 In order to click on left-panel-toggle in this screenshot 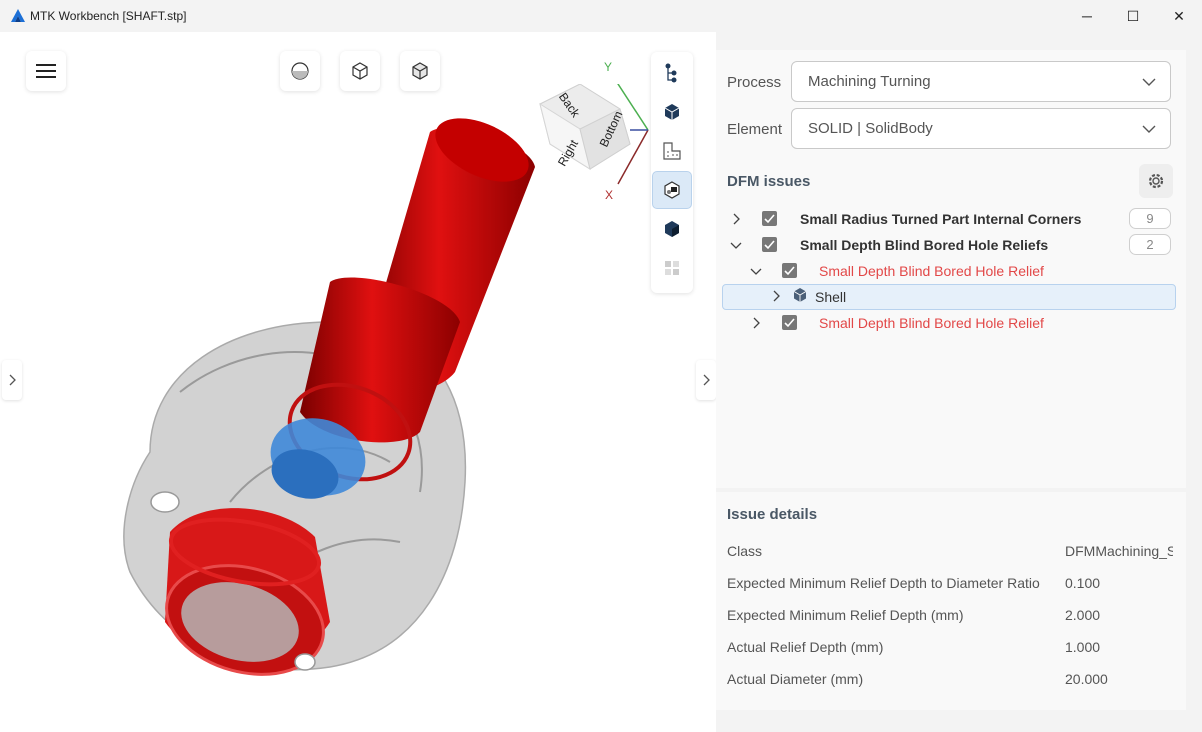, I will do `click(12, 380)`.